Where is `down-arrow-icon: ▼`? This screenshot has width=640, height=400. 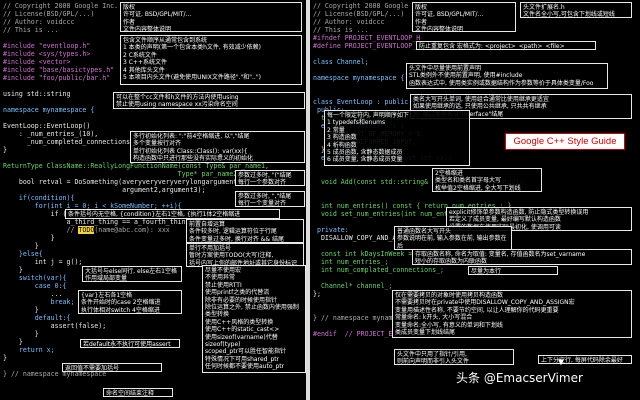
down-arrow-icon: ▼ is located at coordinates (561, 362).